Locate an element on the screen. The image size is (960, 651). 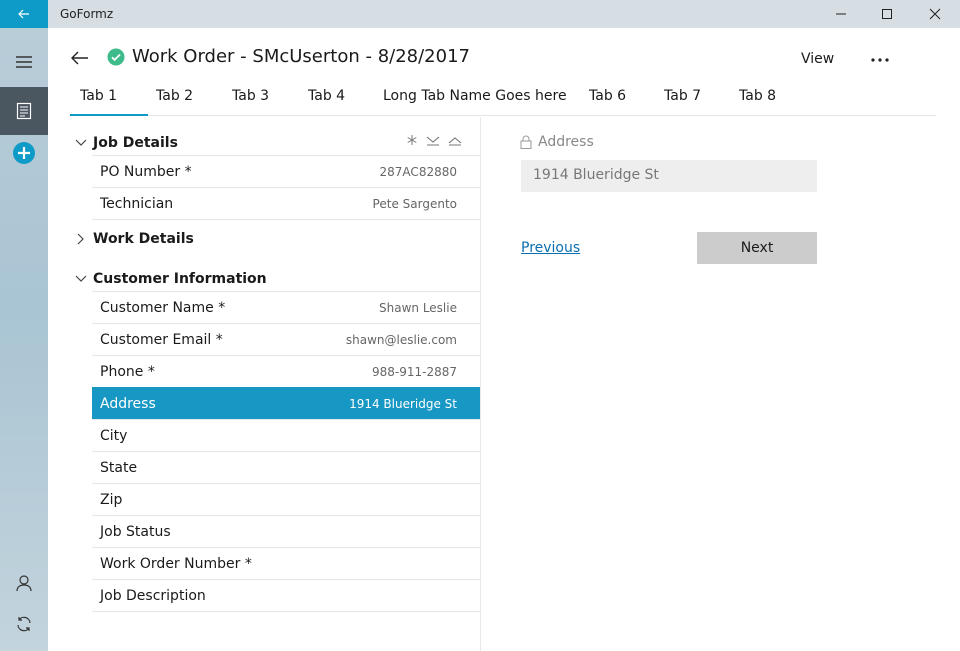
field-label: Customer Email * is located at coordinates (161, 339).